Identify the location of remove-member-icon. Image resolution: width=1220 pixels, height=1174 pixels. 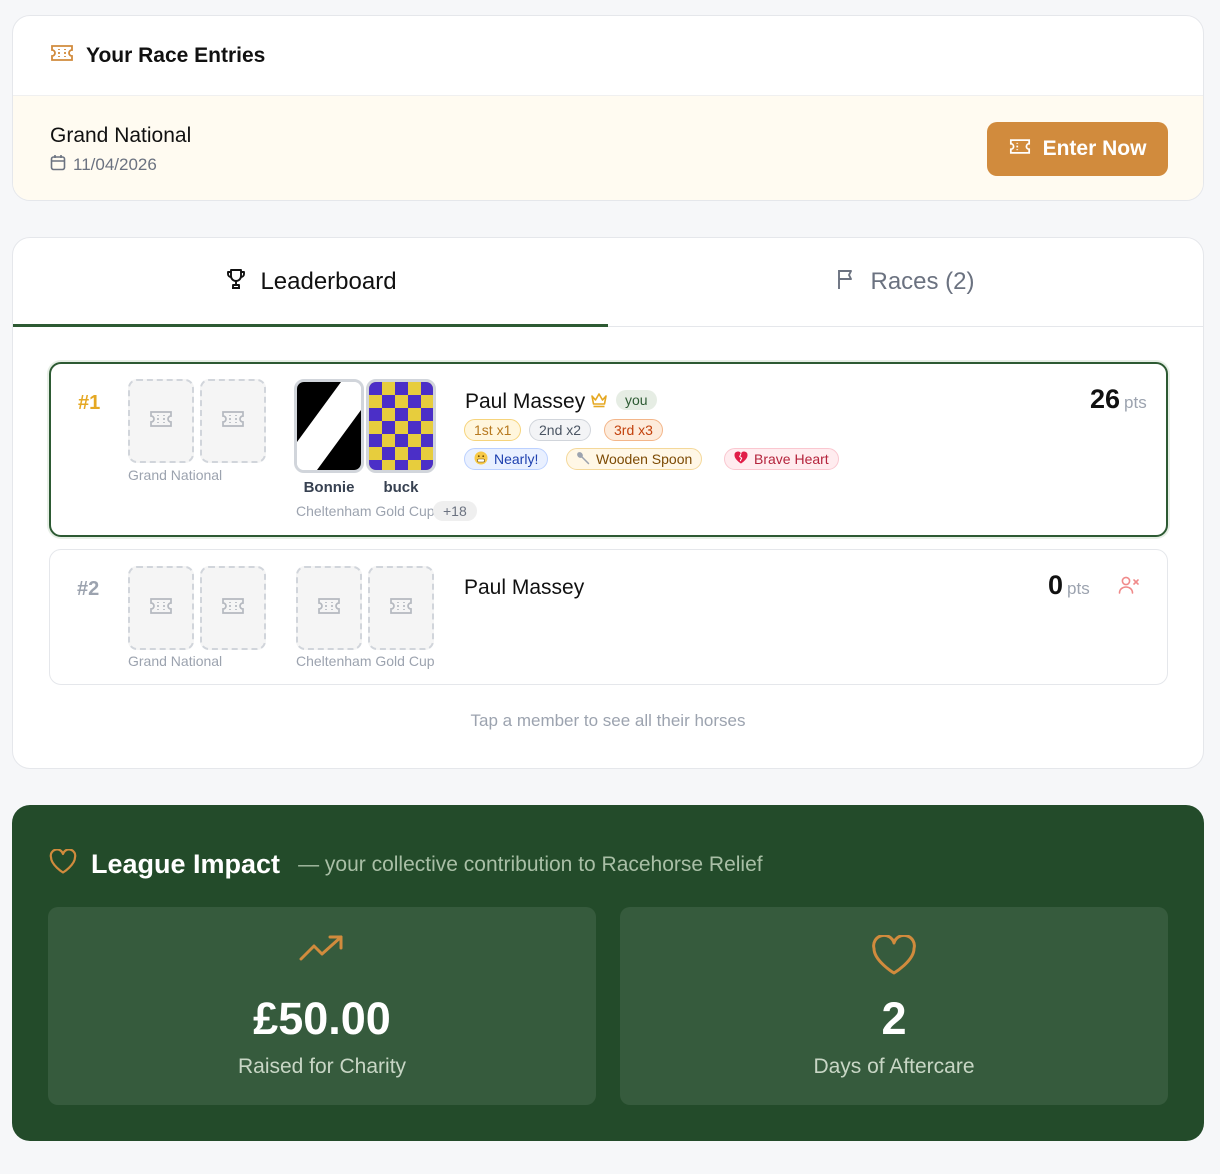
(1129, 587).